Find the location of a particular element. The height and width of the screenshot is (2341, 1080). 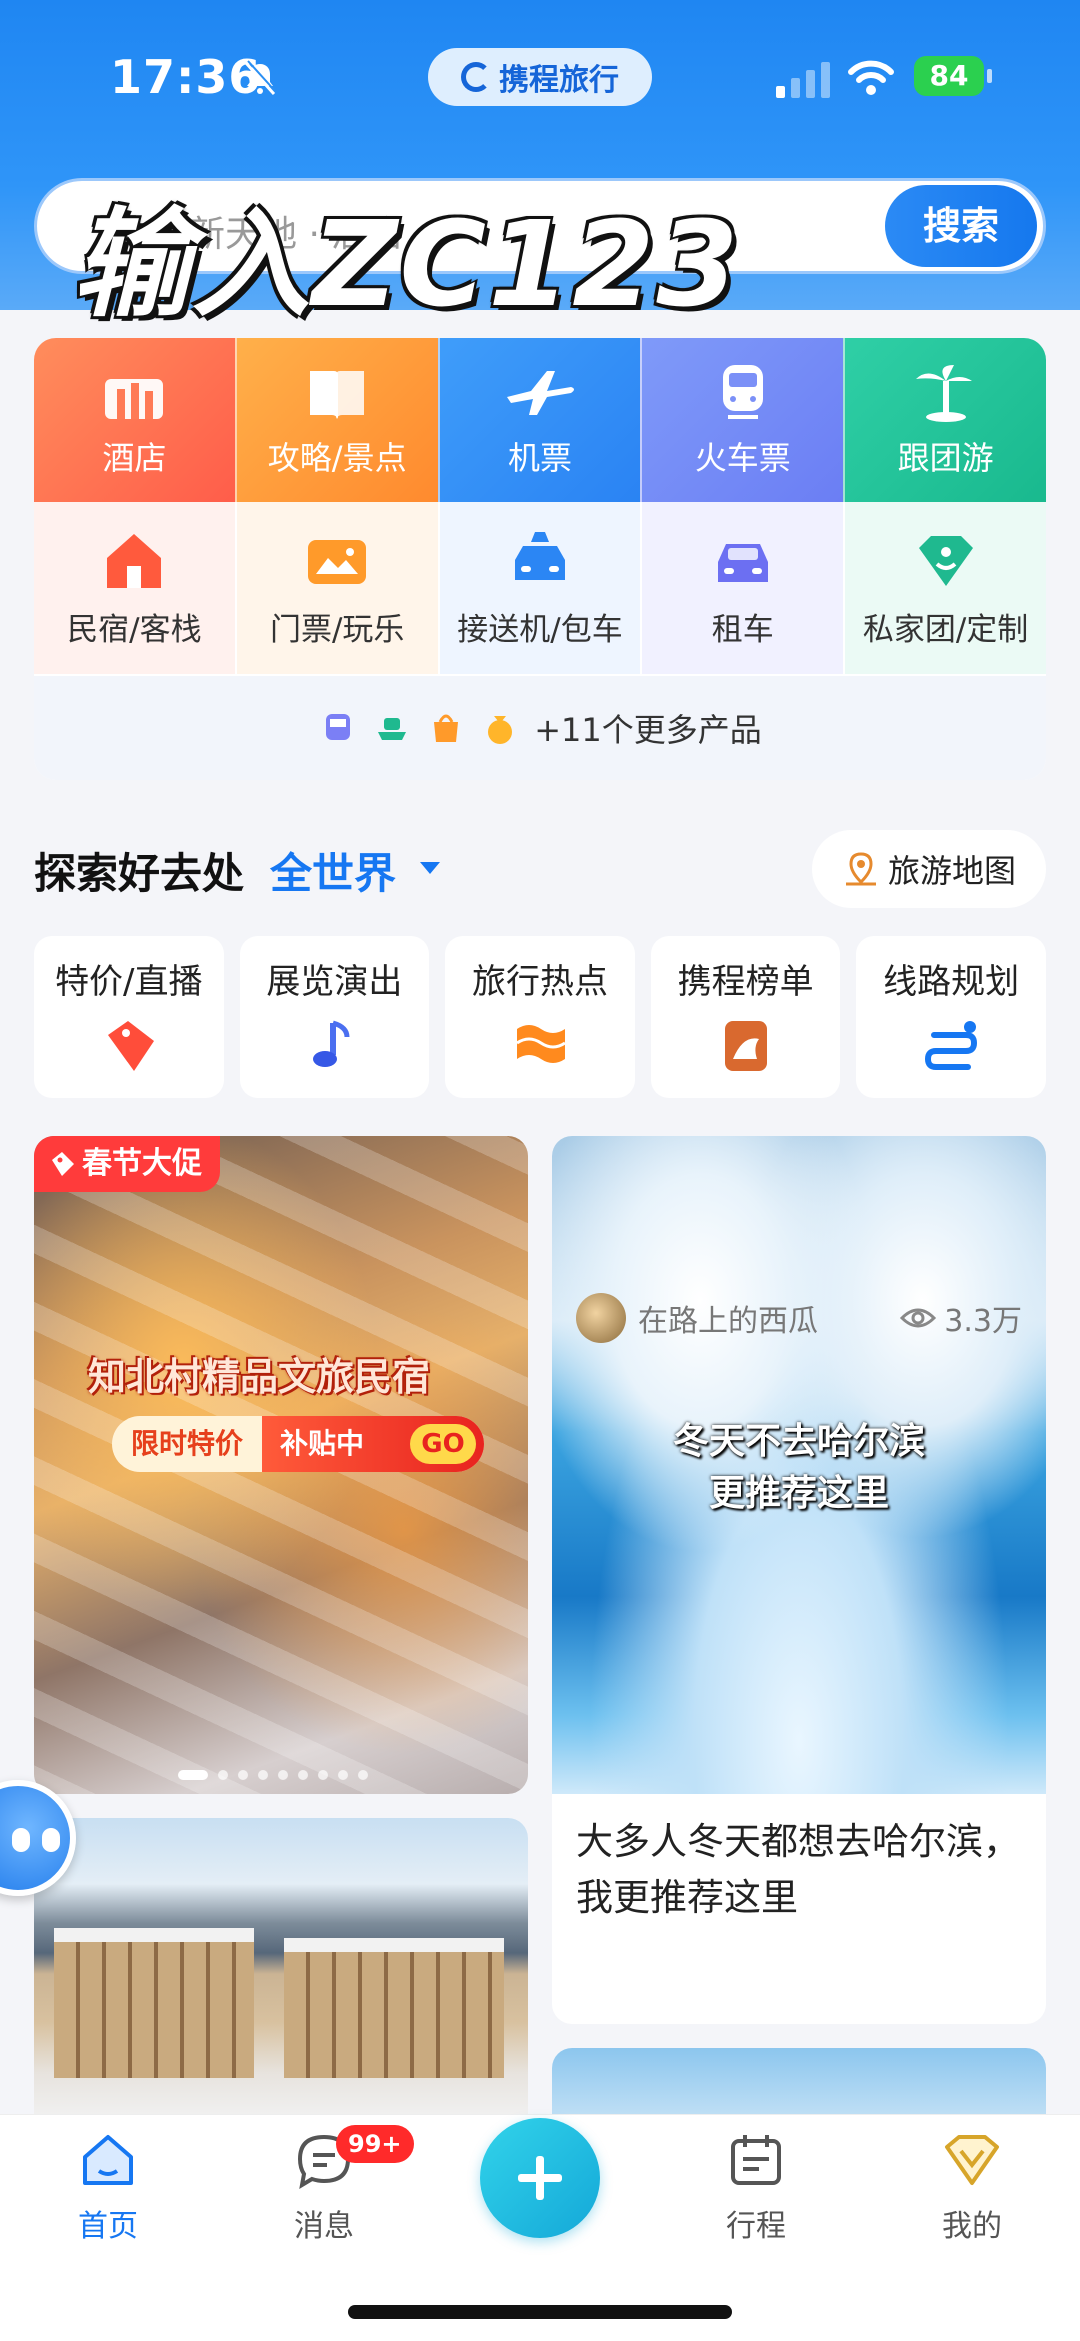

deal-label: 限时特价 is located at coordinates (186, 1443).